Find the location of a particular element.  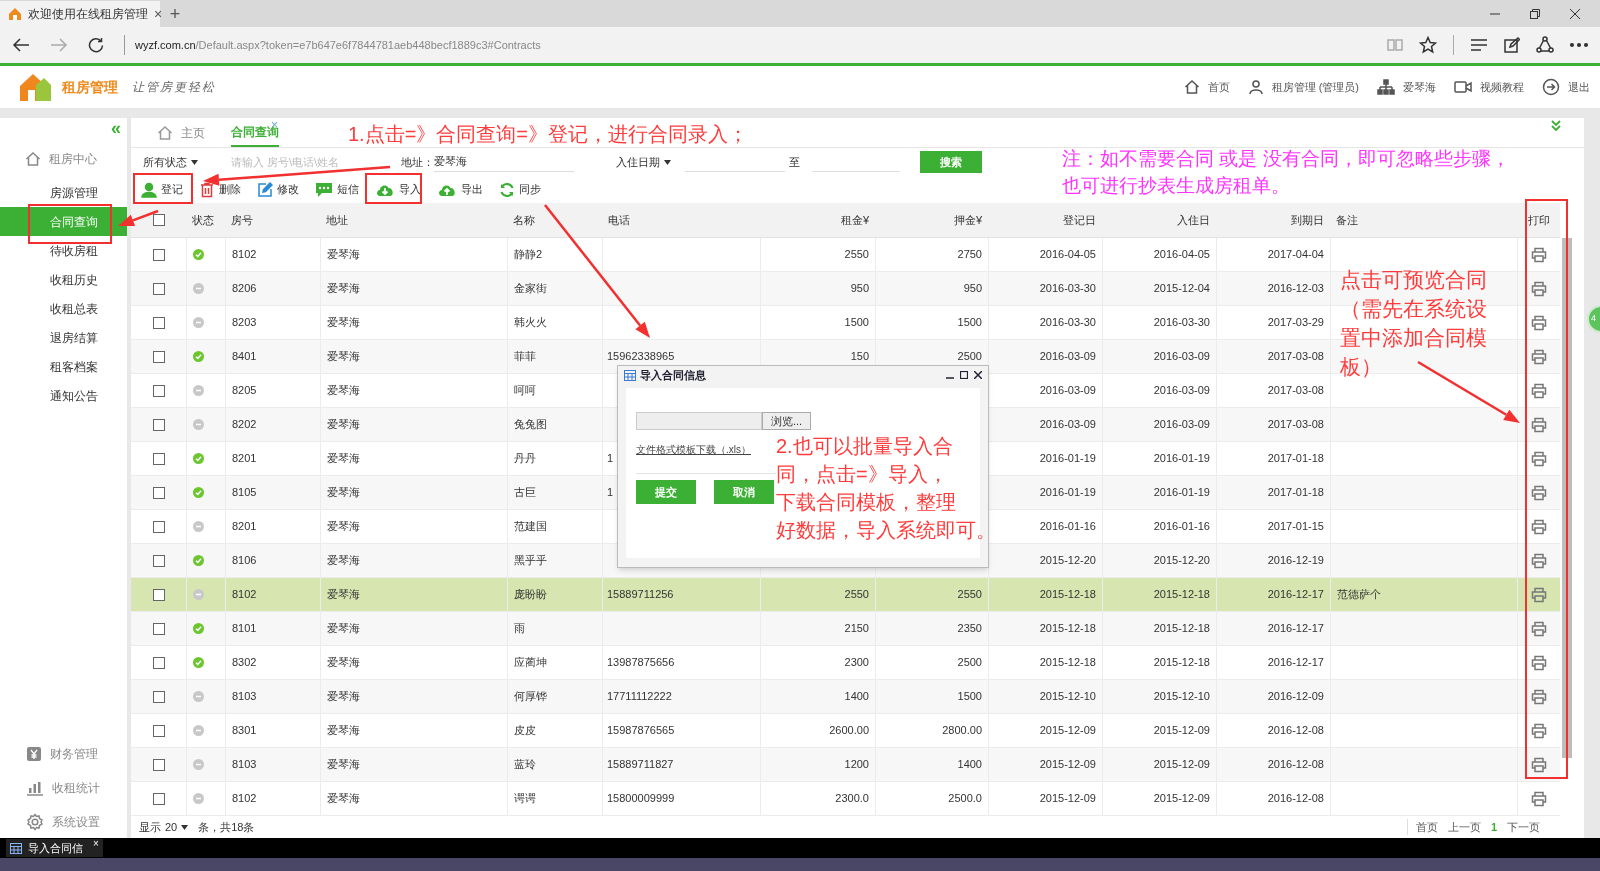

toolbar-button: 删除 is located at coordinates (220, 189).